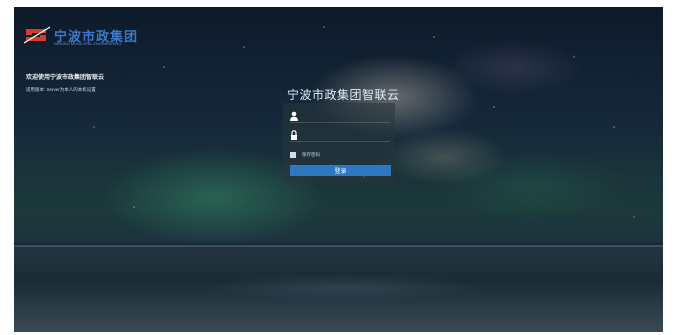  I want to click on username-row, so click(340, 116).